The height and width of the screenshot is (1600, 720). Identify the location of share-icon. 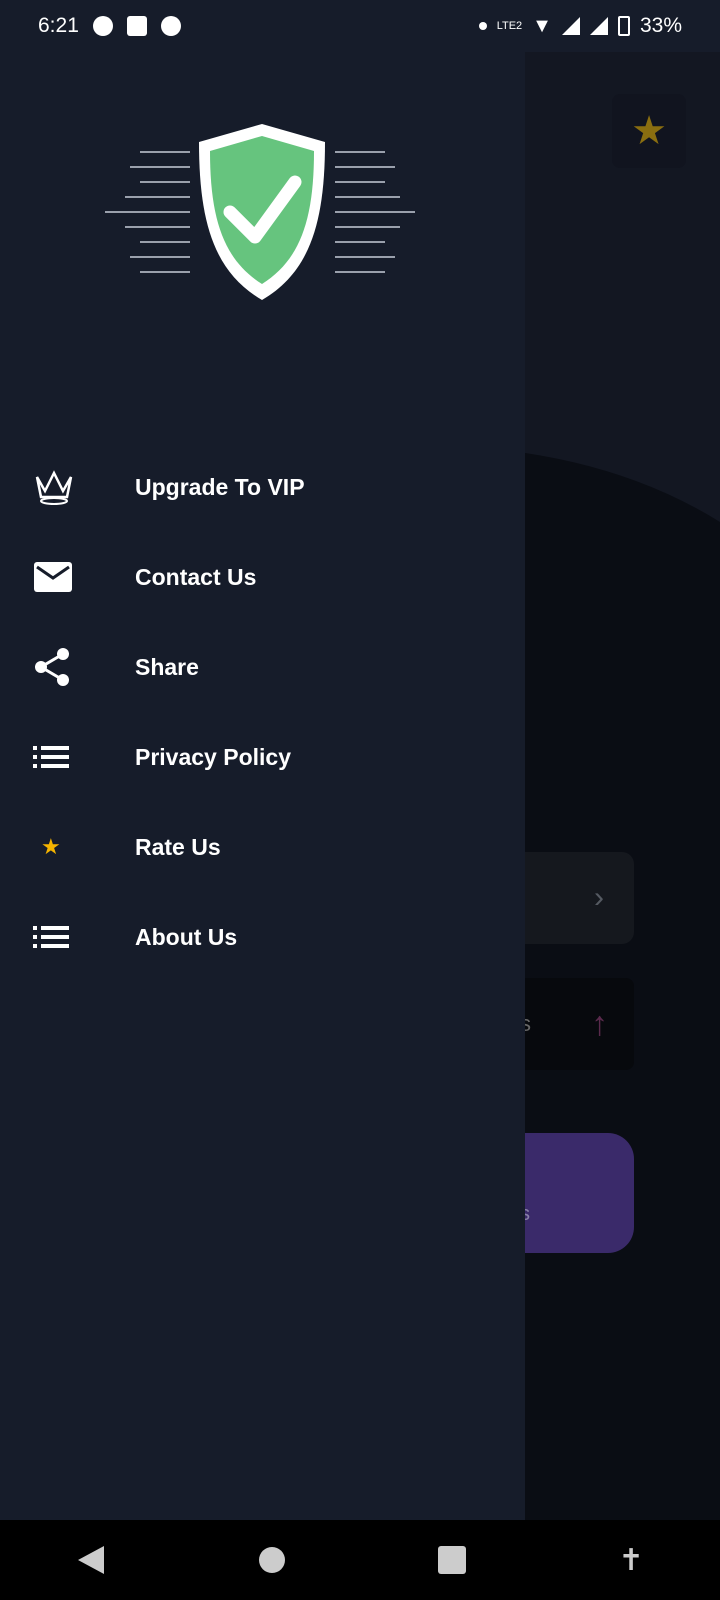
(67, 667).